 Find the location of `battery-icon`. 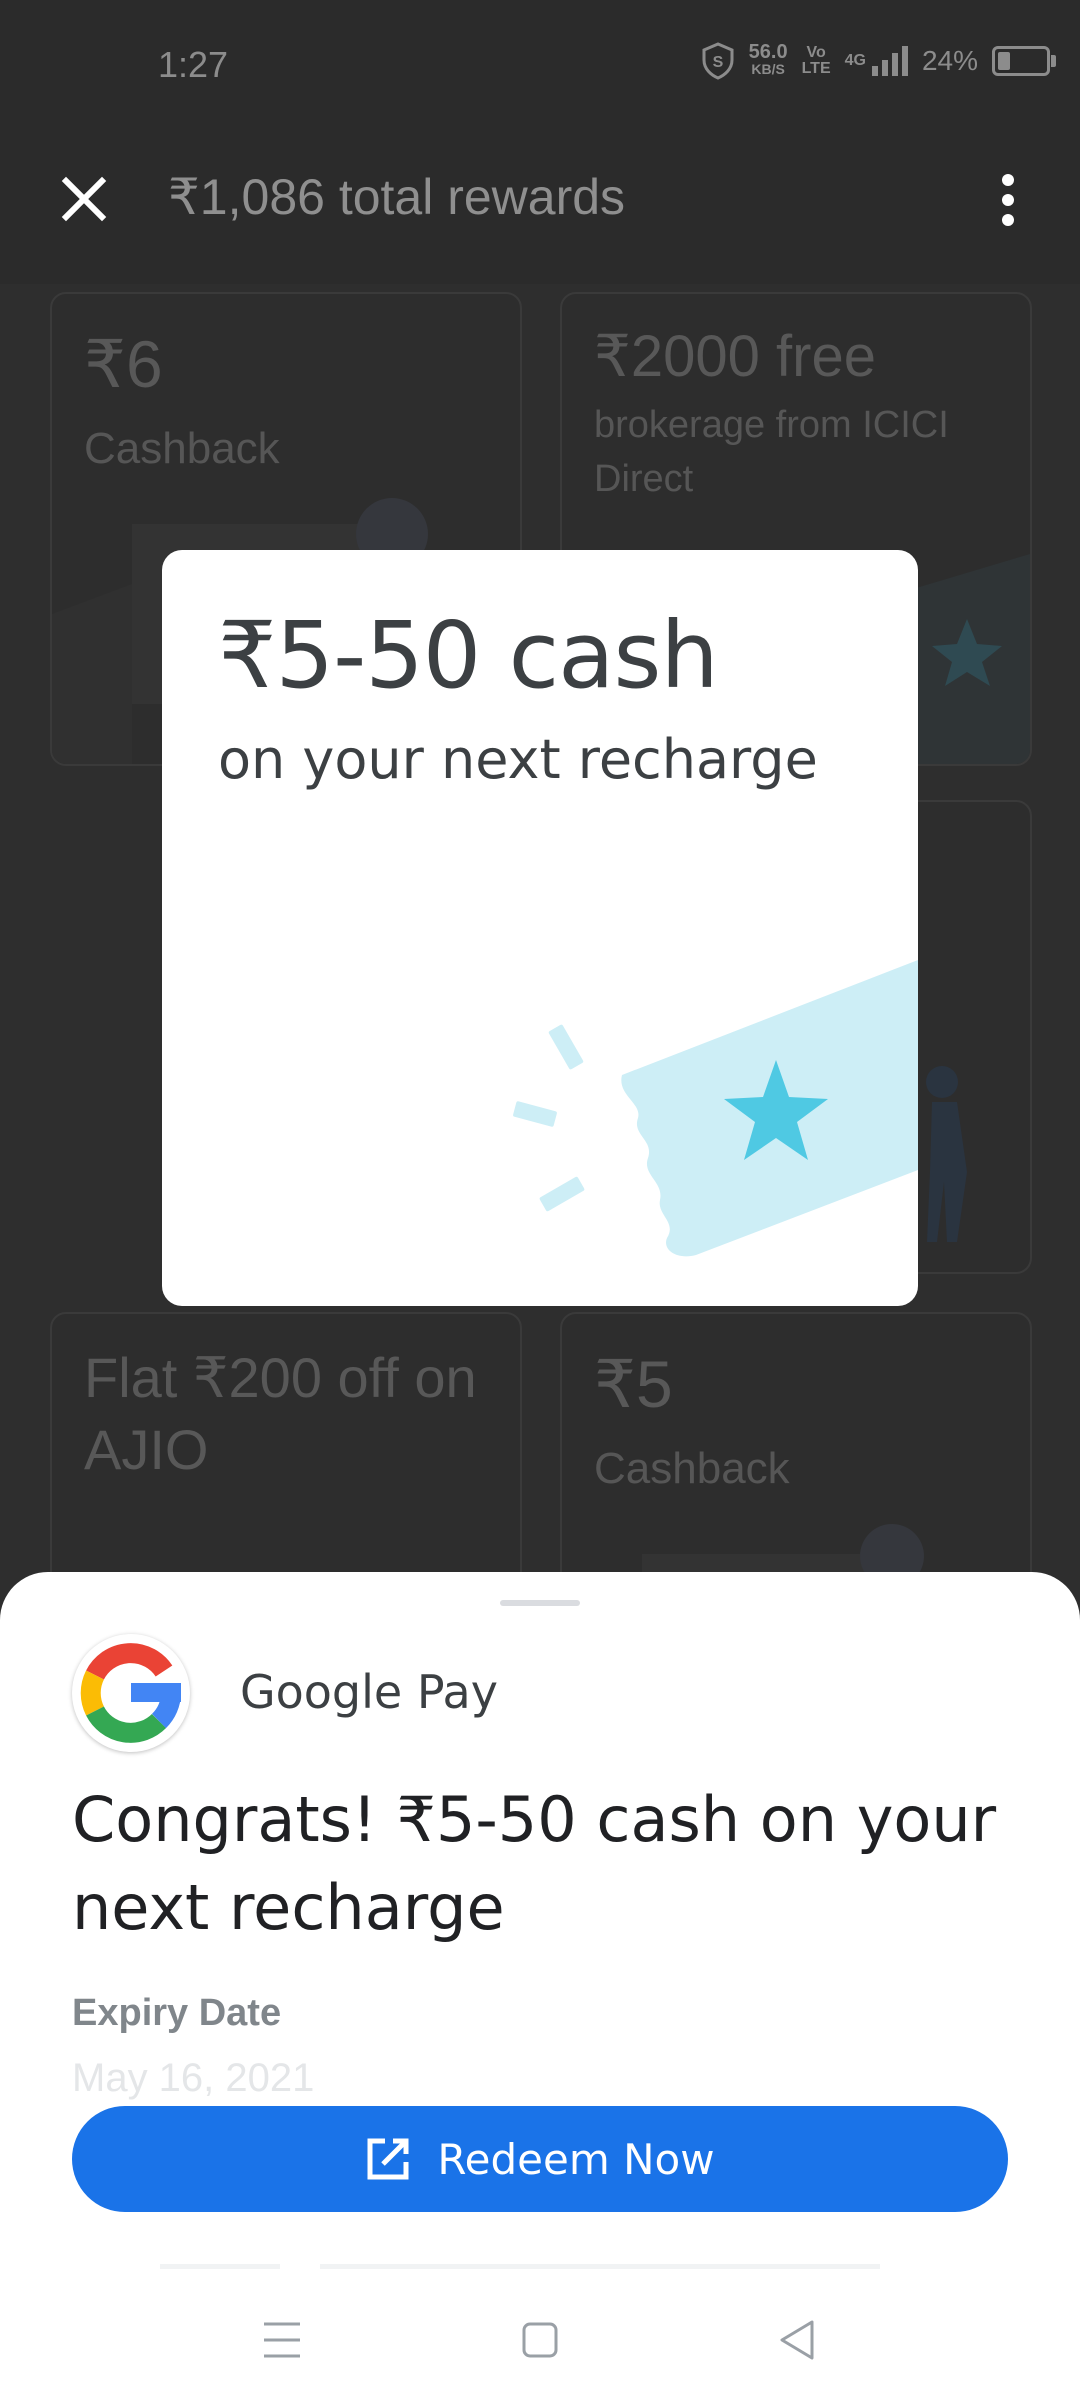

battery-icon is located at coordinates (1024, 61).